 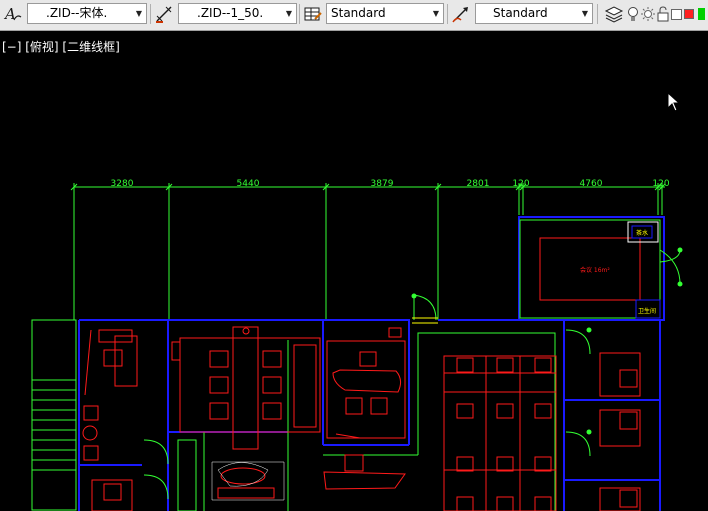 I want to click on dimension-label: 3280, so click(x=122, y=184).